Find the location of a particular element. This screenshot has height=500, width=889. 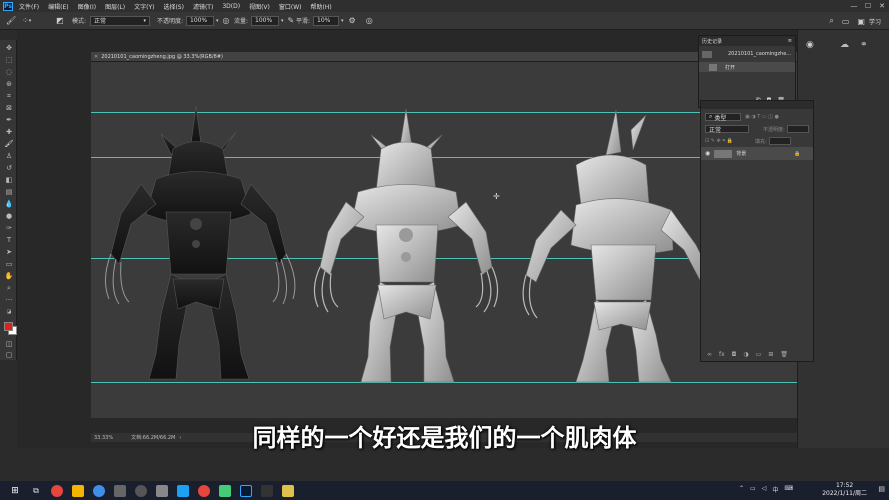

notification-icon: ▤ is located at coordinates (881, 489).